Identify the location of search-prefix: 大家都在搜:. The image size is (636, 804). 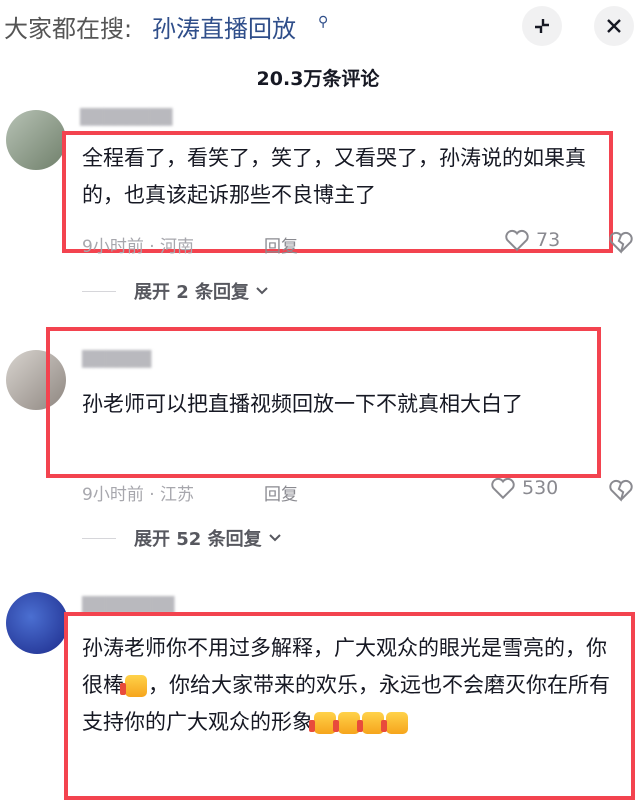
(68, 29).